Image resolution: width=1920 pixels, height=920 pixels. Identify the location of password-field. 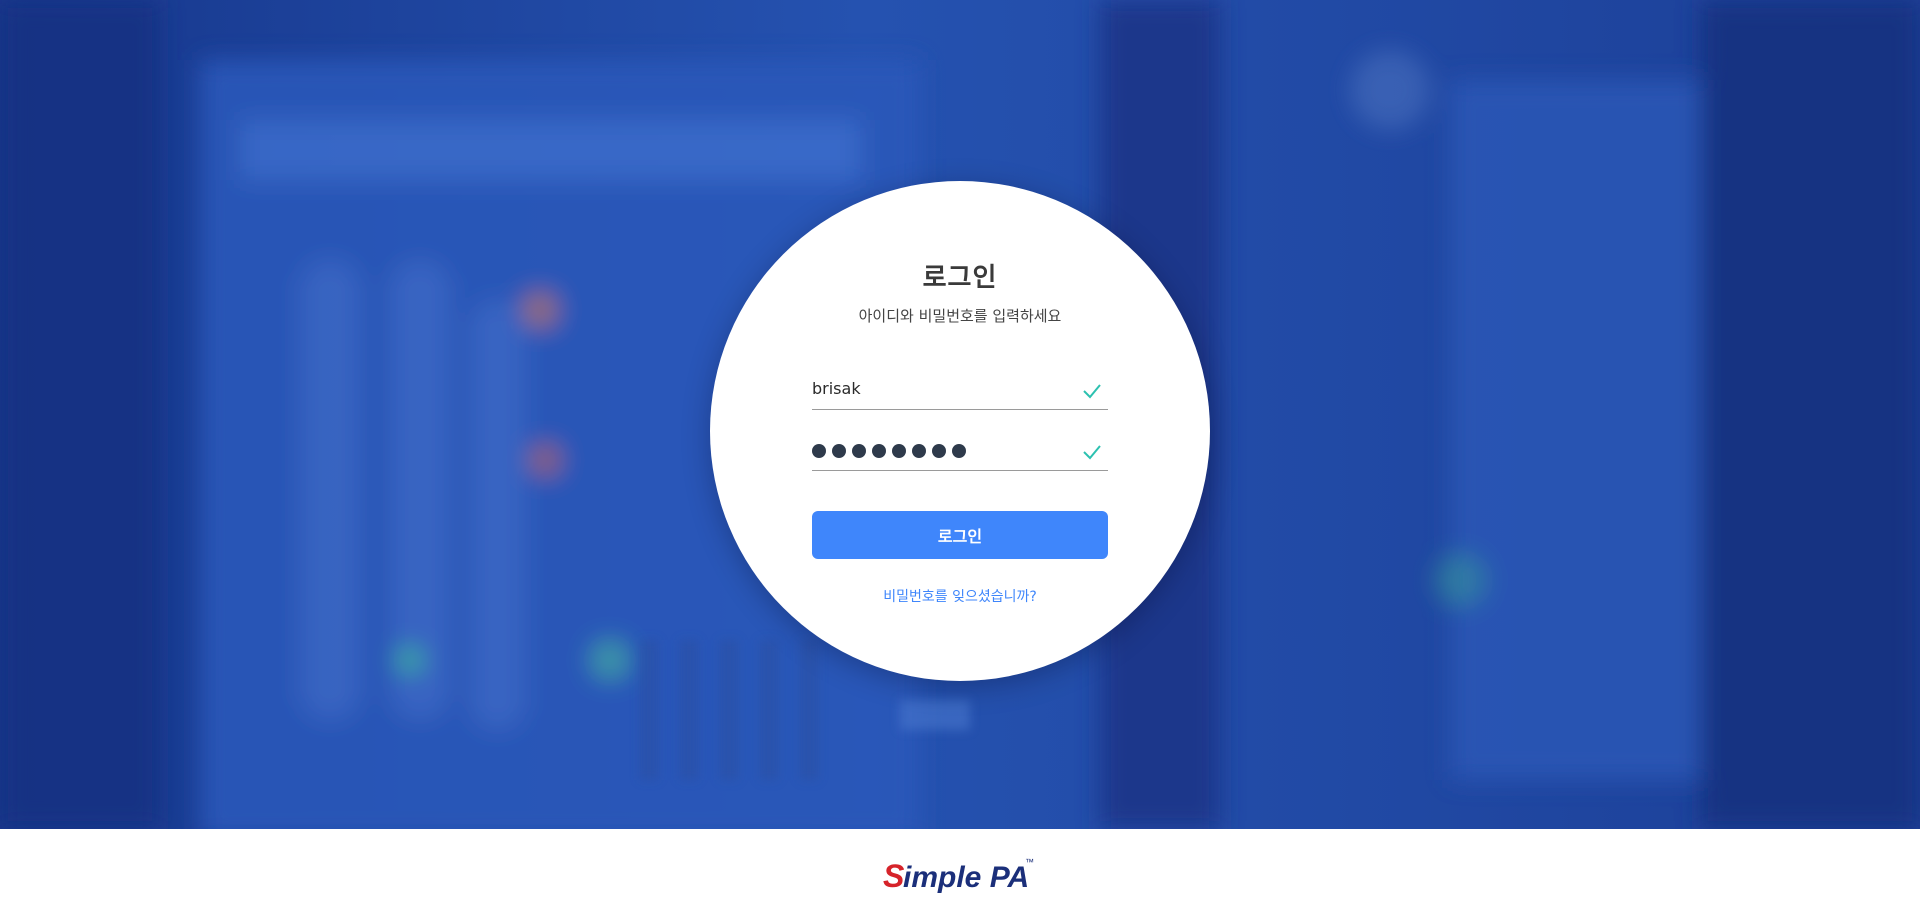
(960, 451).